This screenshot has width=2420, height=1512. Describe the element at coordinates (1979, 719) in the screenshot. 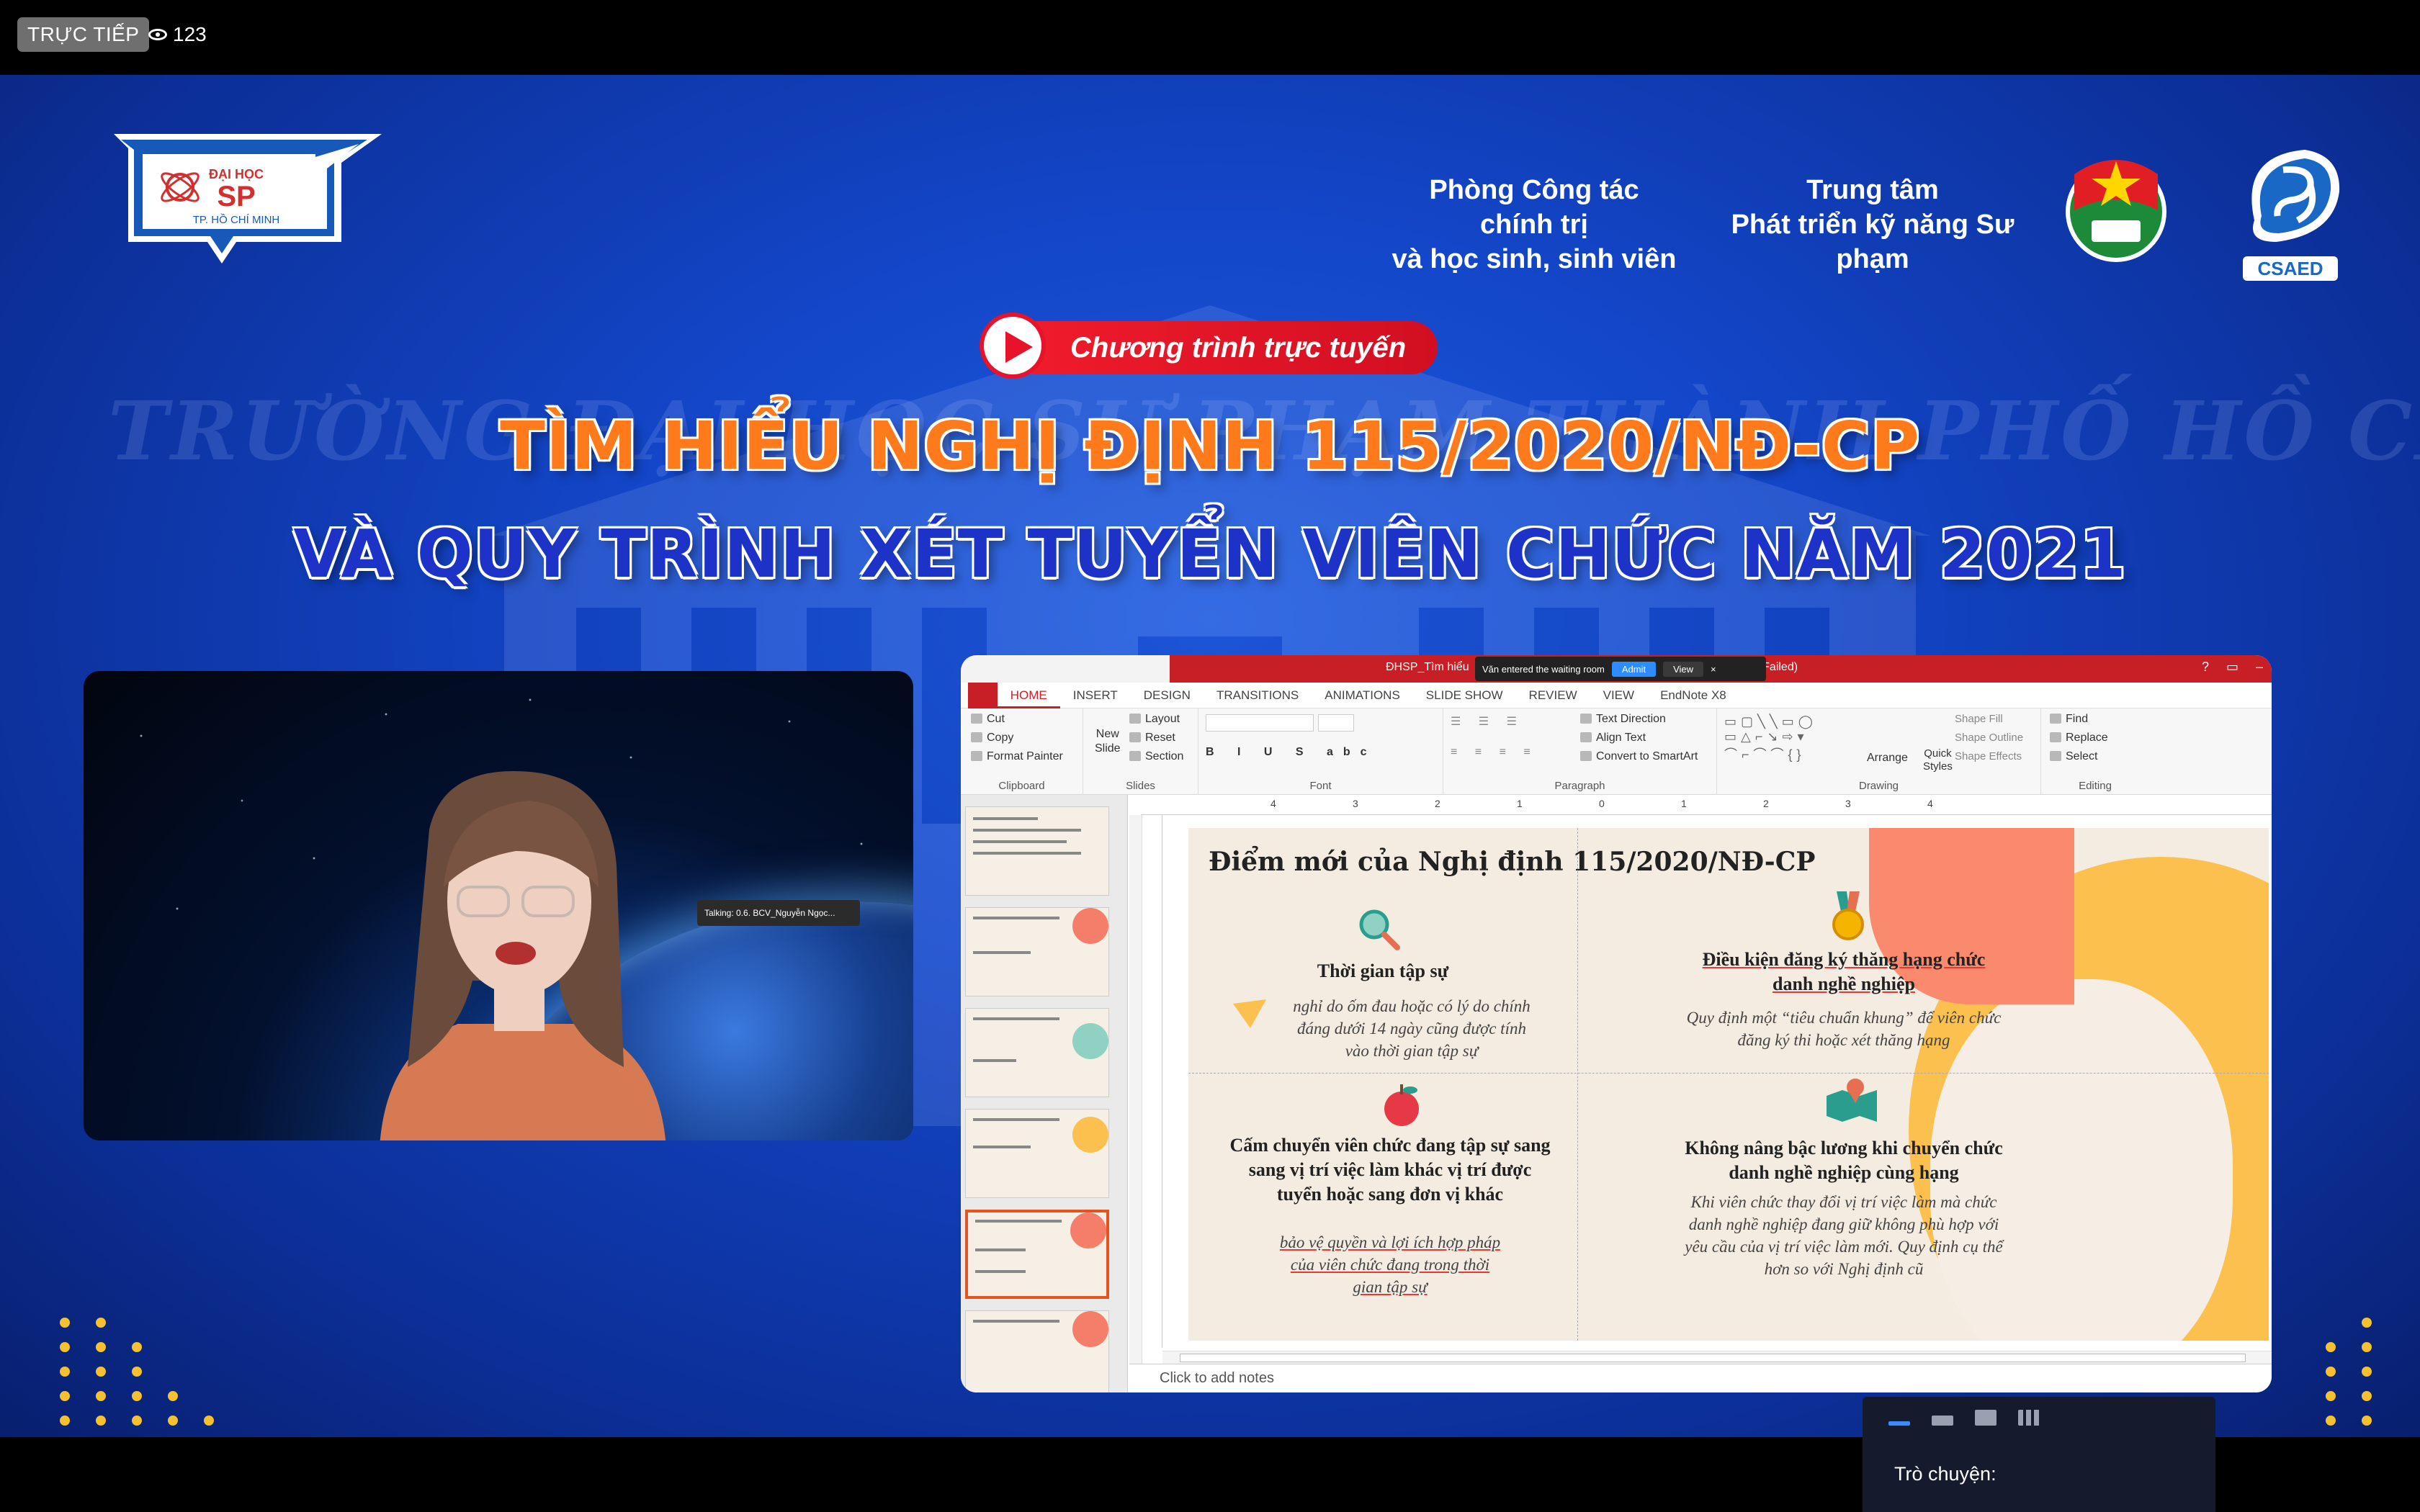

I see `shape-fill-button: Shape Fill` at that location.